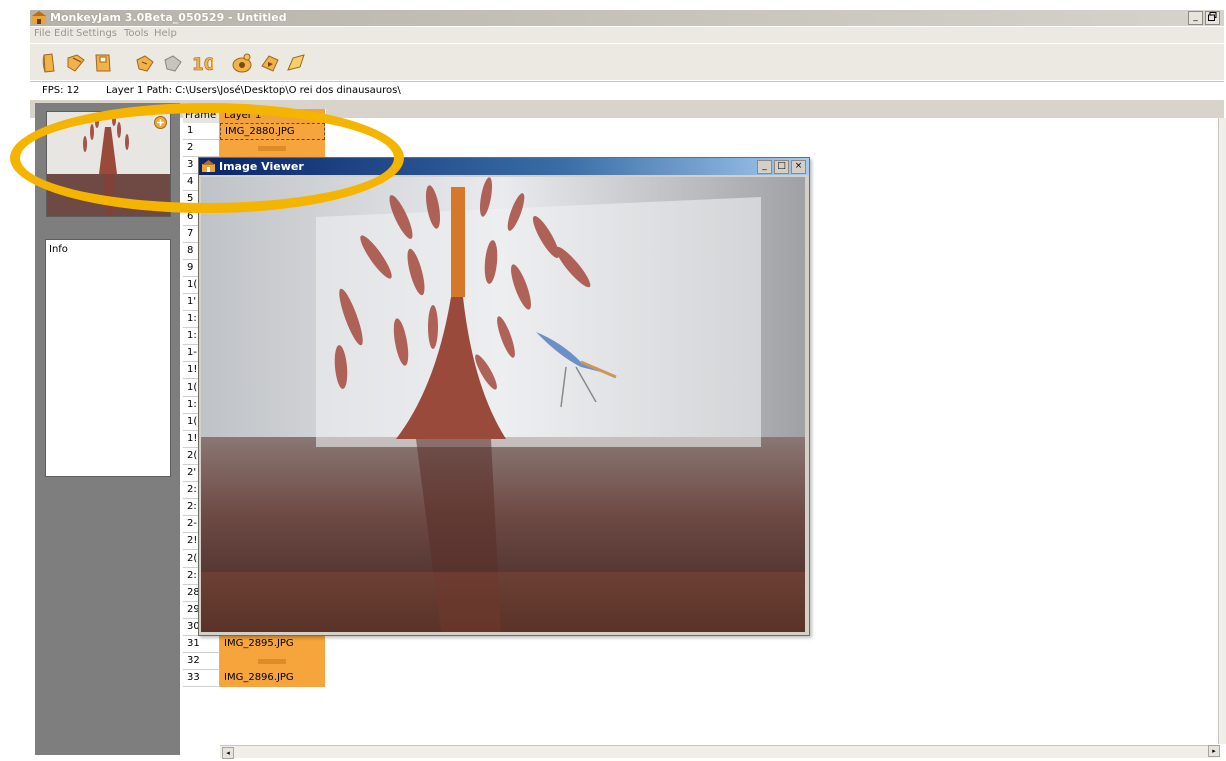 The height and width of the screenshot is (761, 1226). I want to click on vertical-scrollbar, so click(1222, 431).